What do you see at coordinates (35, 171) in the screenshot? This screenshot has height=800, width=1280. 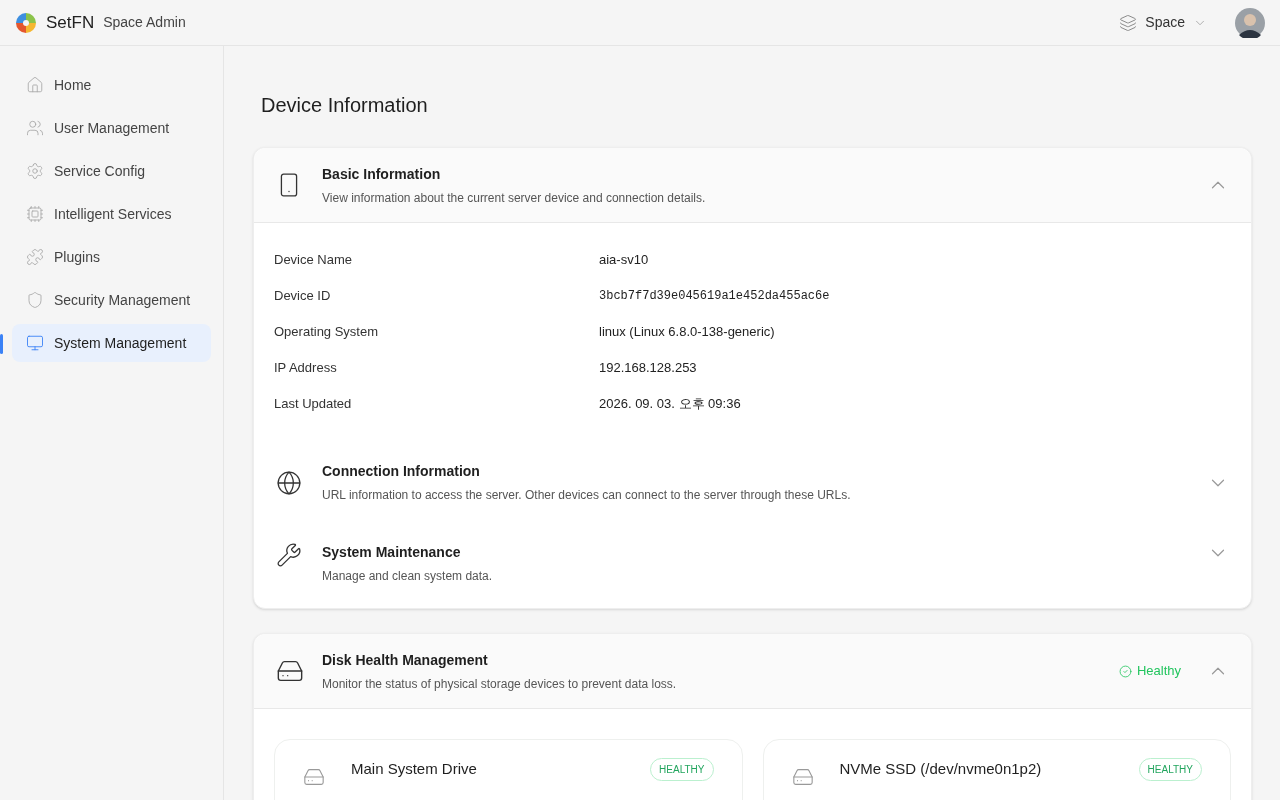 I see `settings-icon` at bounding box center [35, 171].